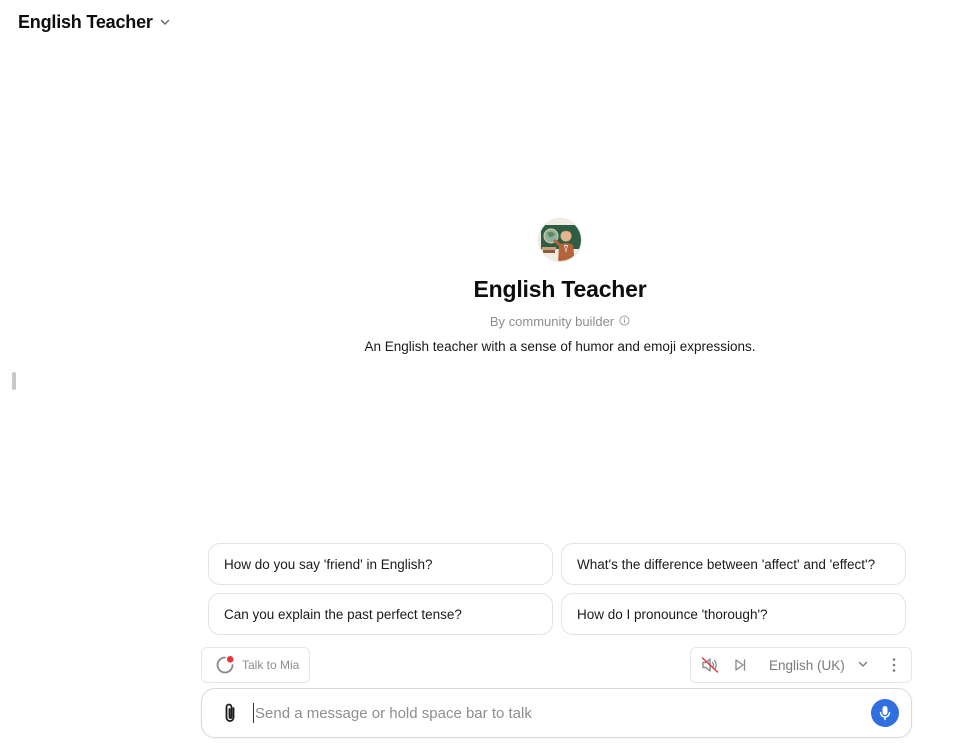  I want to click on talk-label: Talk to Mia, so click(271, 665).